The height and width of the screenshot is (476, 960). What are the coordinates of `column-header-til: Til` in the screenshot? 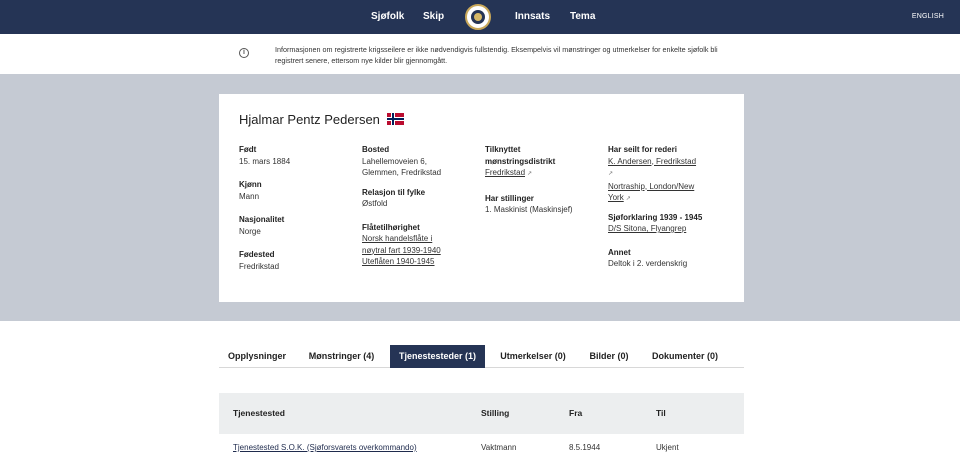 It's located at (661, 413).